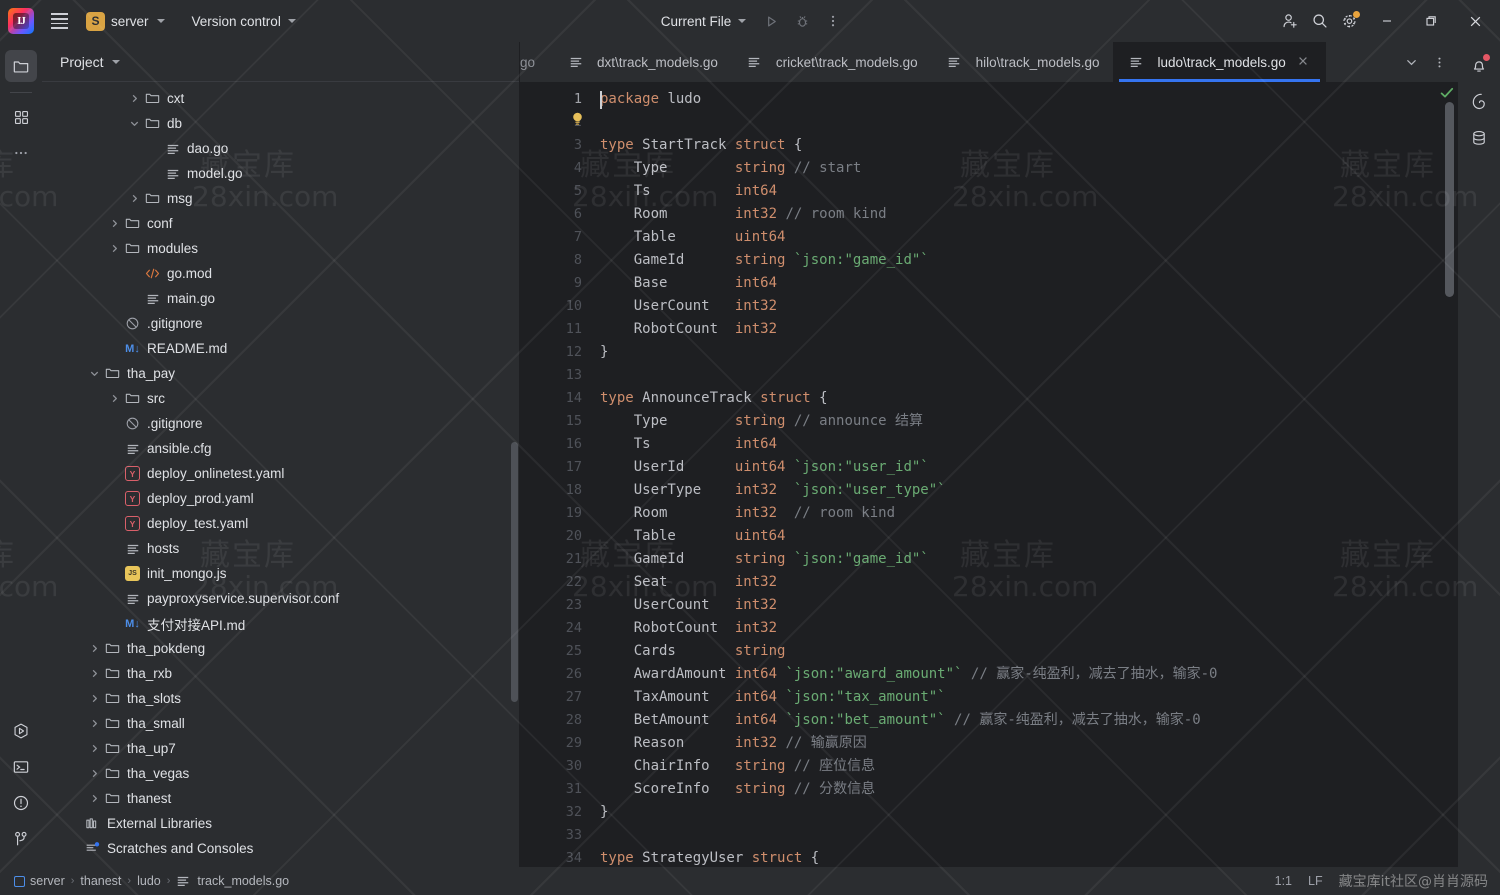 The image size is (1500, 895). I want to click on tree-item: Ydeploy_onlinetest.yaml, so click(280, 473).